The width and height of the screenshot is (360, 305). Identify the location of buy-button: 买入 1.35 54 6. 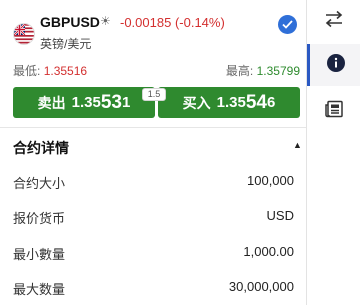
(229, 102).